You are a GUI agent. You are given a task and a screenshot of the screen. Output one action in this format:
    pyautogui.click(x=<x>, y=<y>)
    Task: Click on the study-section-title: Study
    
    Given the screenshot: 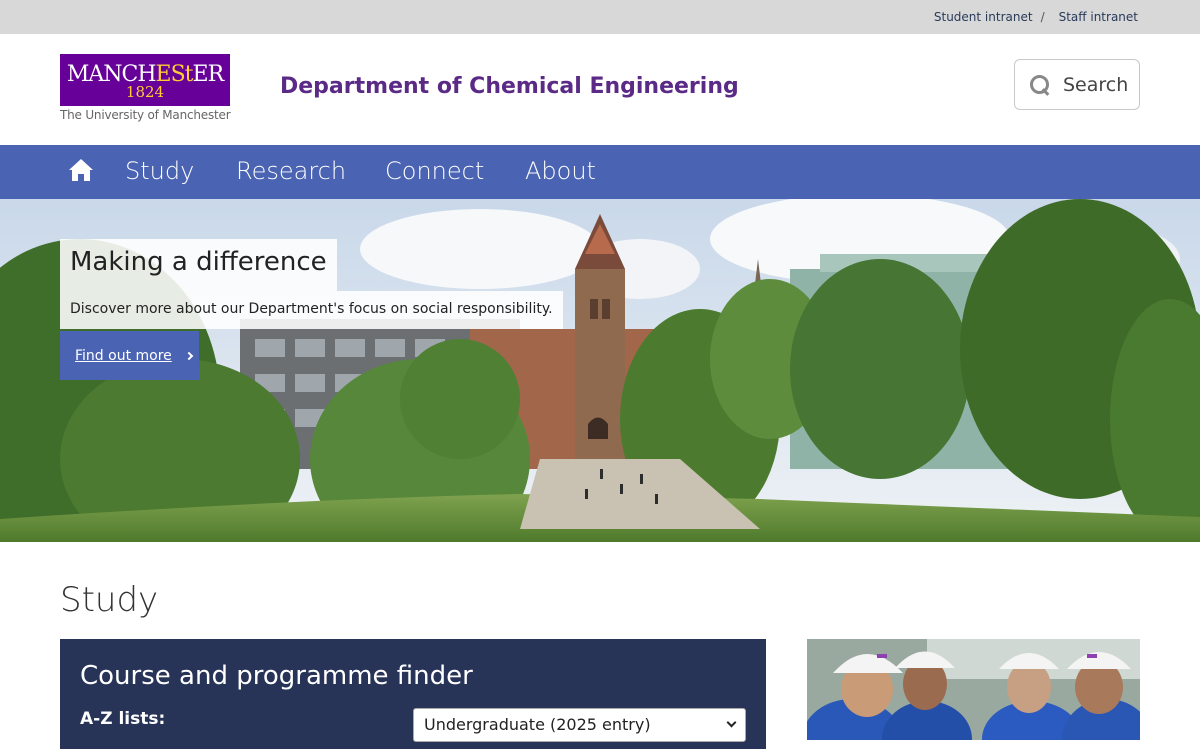 What is the action you would take?
    pyautogui.click(x=109, y=600)
    